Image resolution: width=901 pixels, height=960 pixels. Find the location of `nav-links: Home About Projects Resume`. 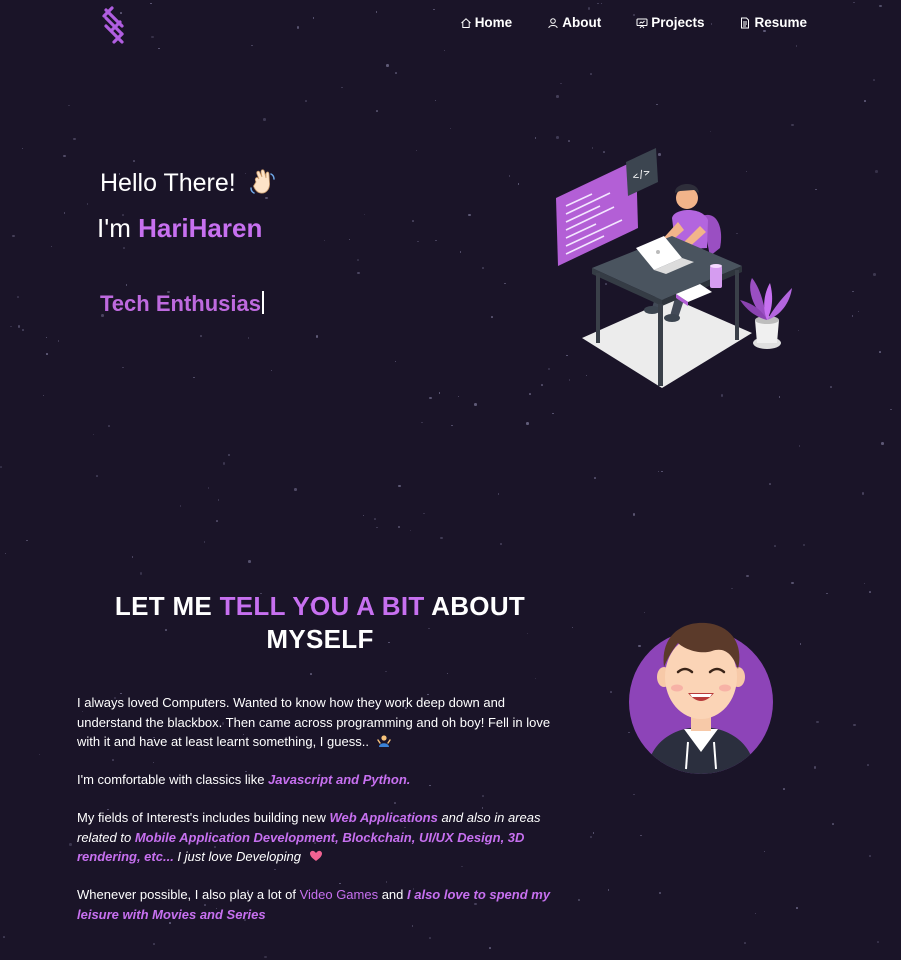

nav-links: Home About Projects Resume is located at coordinates (616, 22).